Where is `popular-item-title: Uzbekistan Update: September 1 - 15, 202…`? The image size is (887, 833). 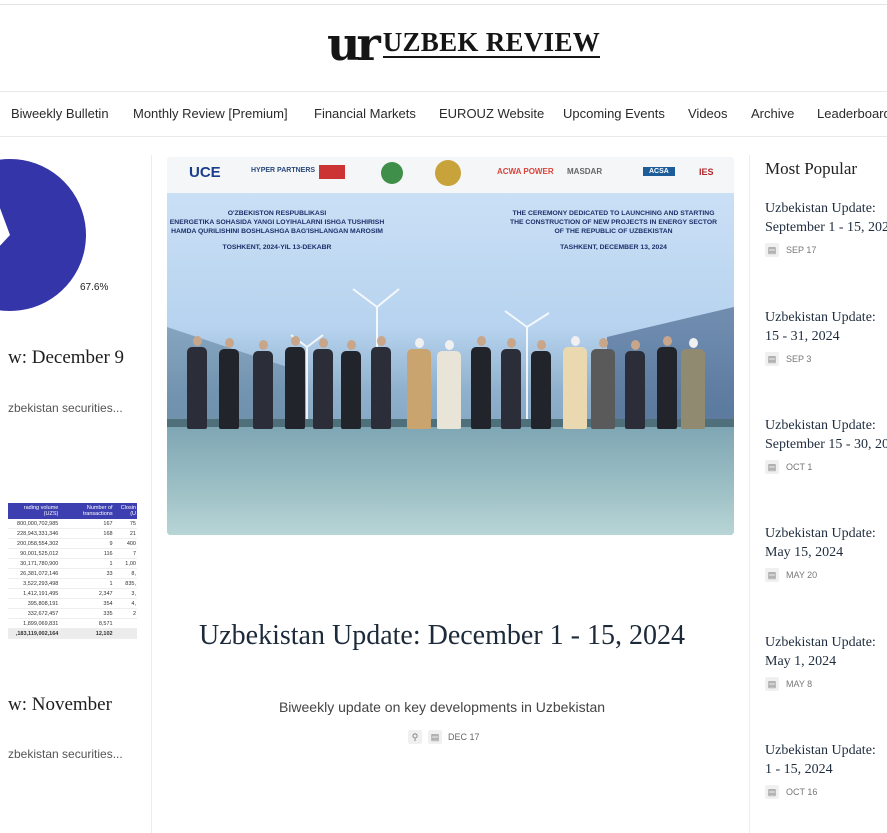 popular-item-title: Uzbekistan Update: September 1 - 15, 202… is located at coordinates (826, 218).